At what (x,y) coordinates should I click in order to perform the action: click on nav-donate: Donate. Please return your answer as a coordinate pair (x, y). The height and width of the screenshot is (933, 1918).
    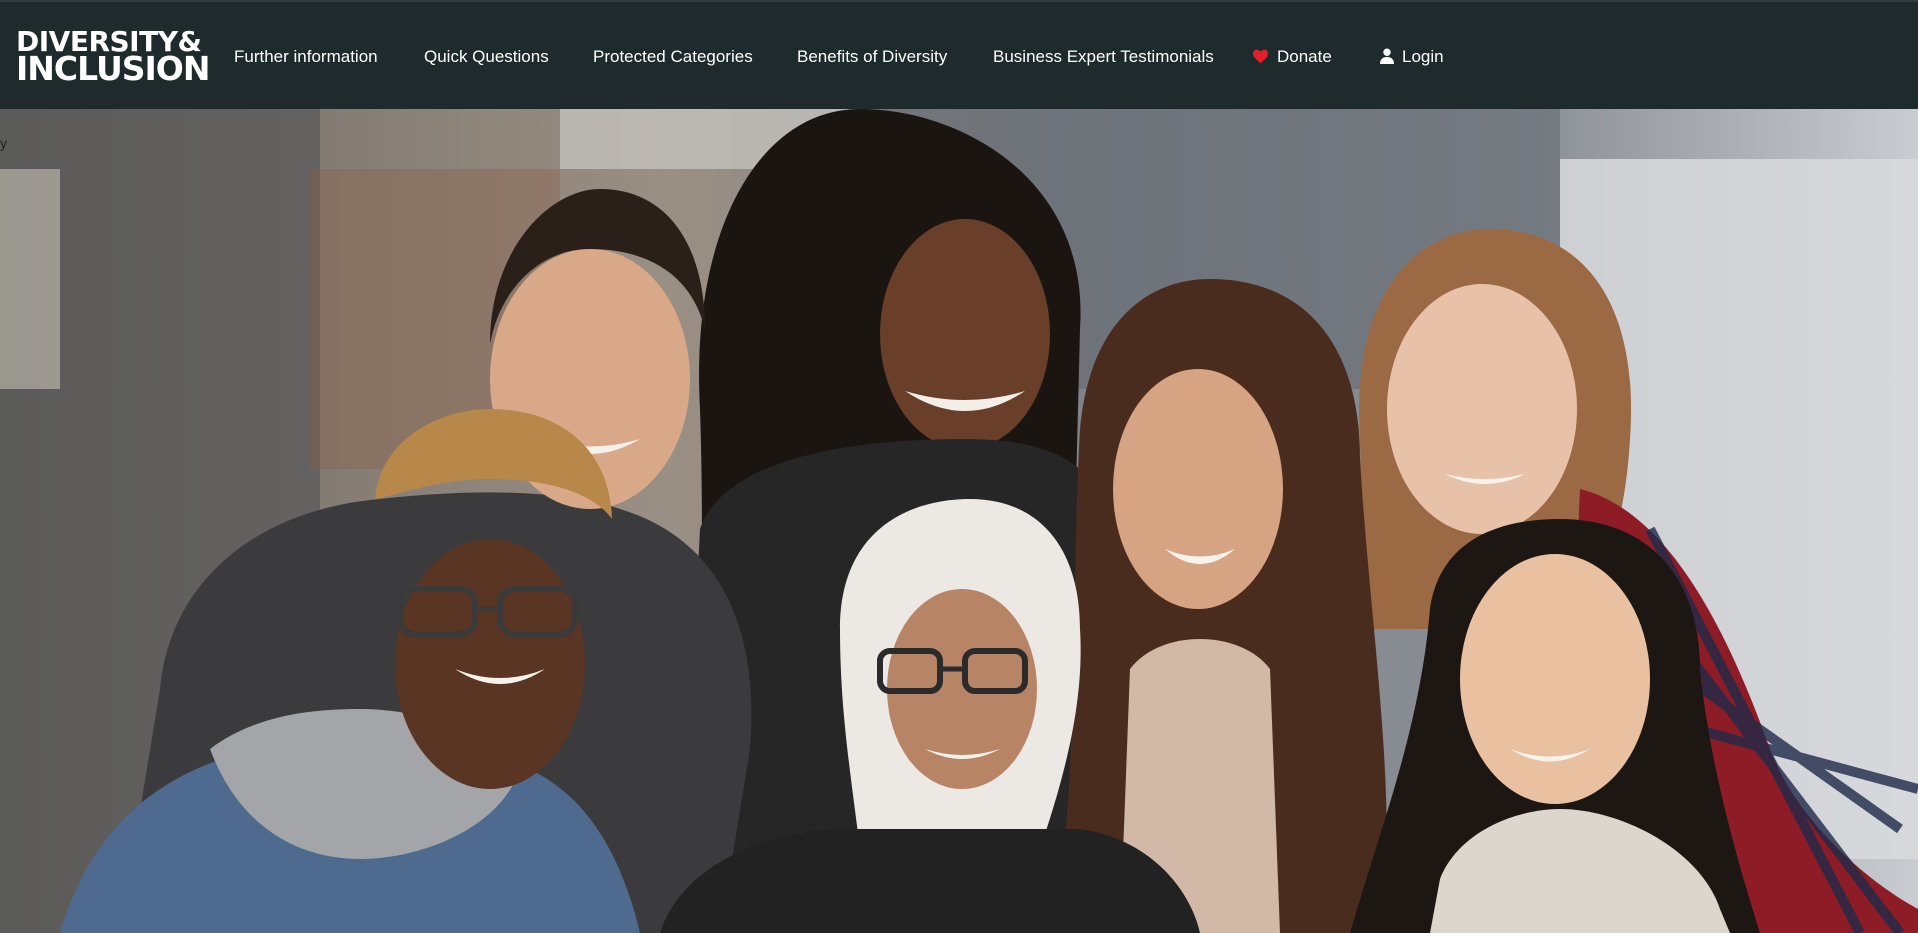
    Looking at the image, I should click on (1292, 57).